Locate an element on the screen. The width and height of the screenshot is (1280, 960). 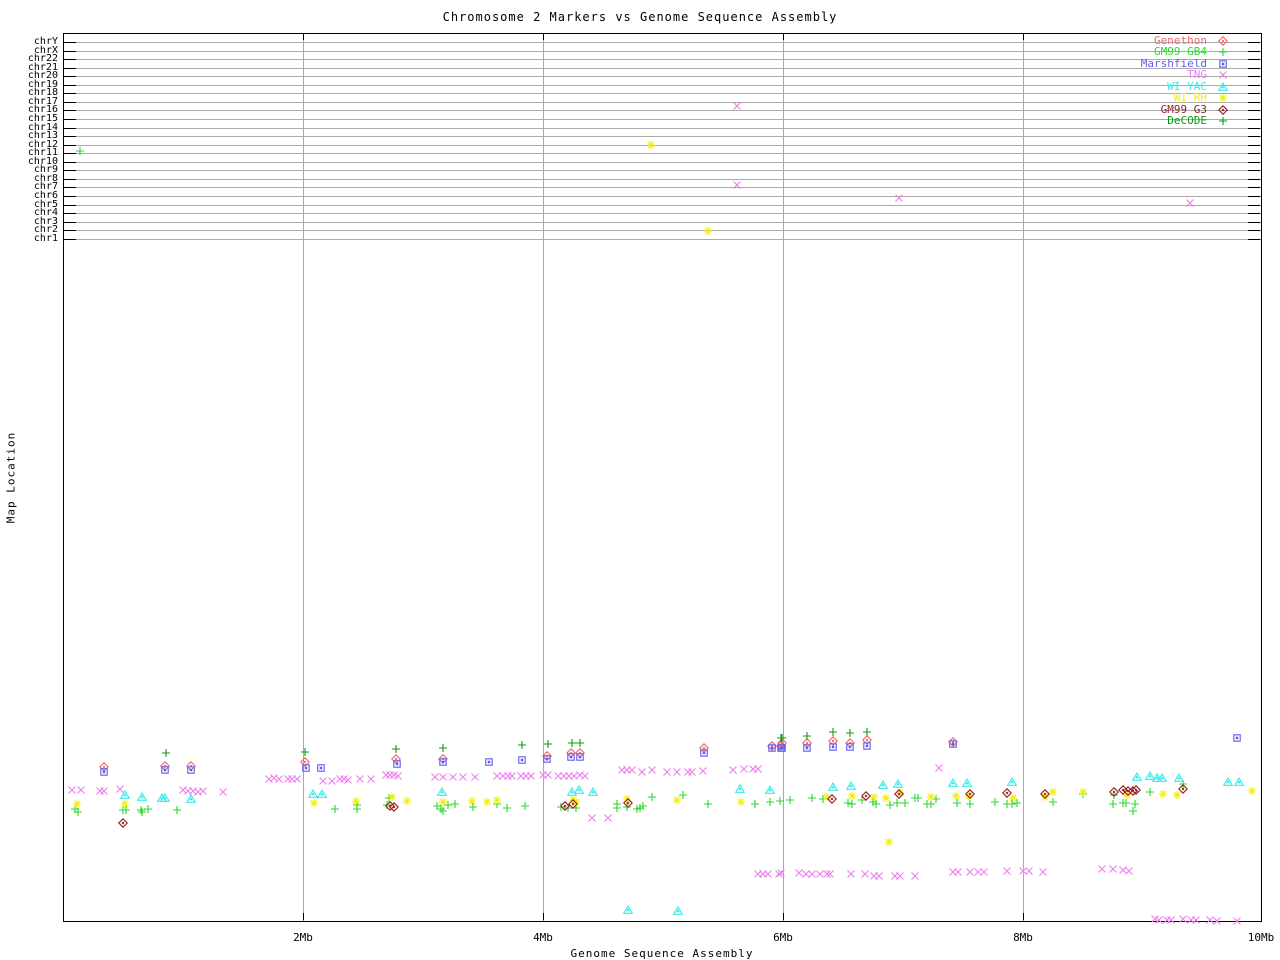
plus-legend-marker-icon is located at coordinates (1223, 121).